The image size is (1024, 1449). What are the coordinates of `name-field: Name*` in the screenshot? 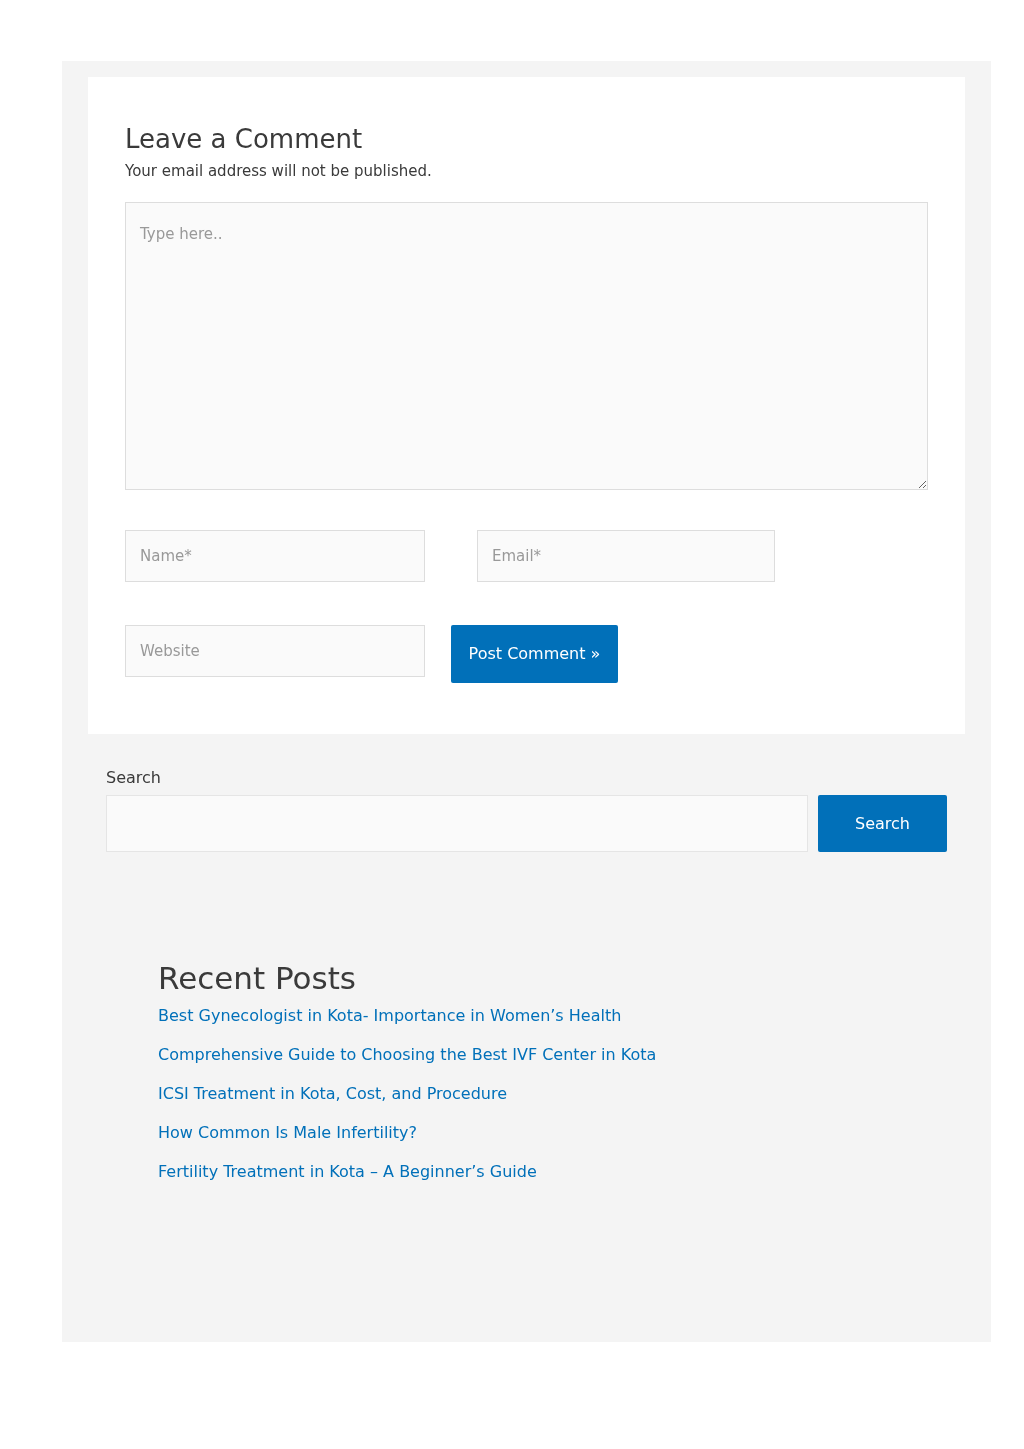 It's located at (275, 556).